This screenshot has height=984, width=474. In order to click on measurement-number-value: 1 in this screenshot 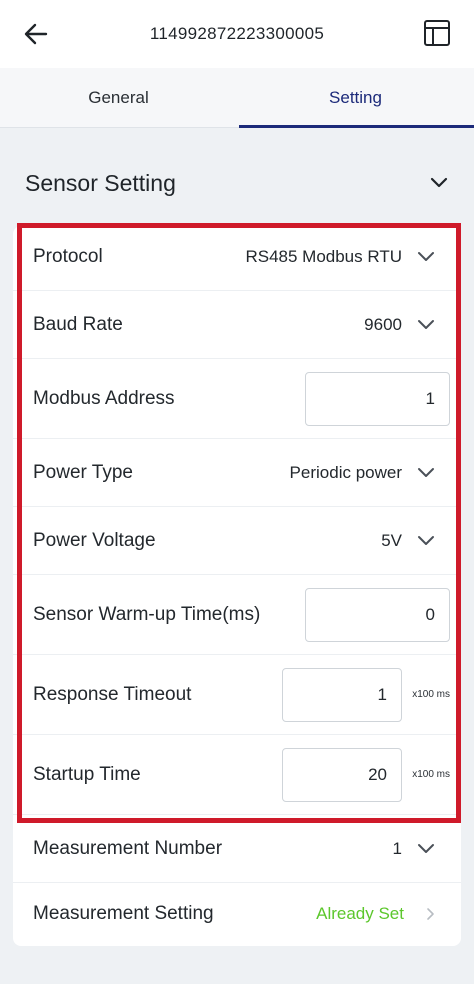, I will do `click(397, 848)`.